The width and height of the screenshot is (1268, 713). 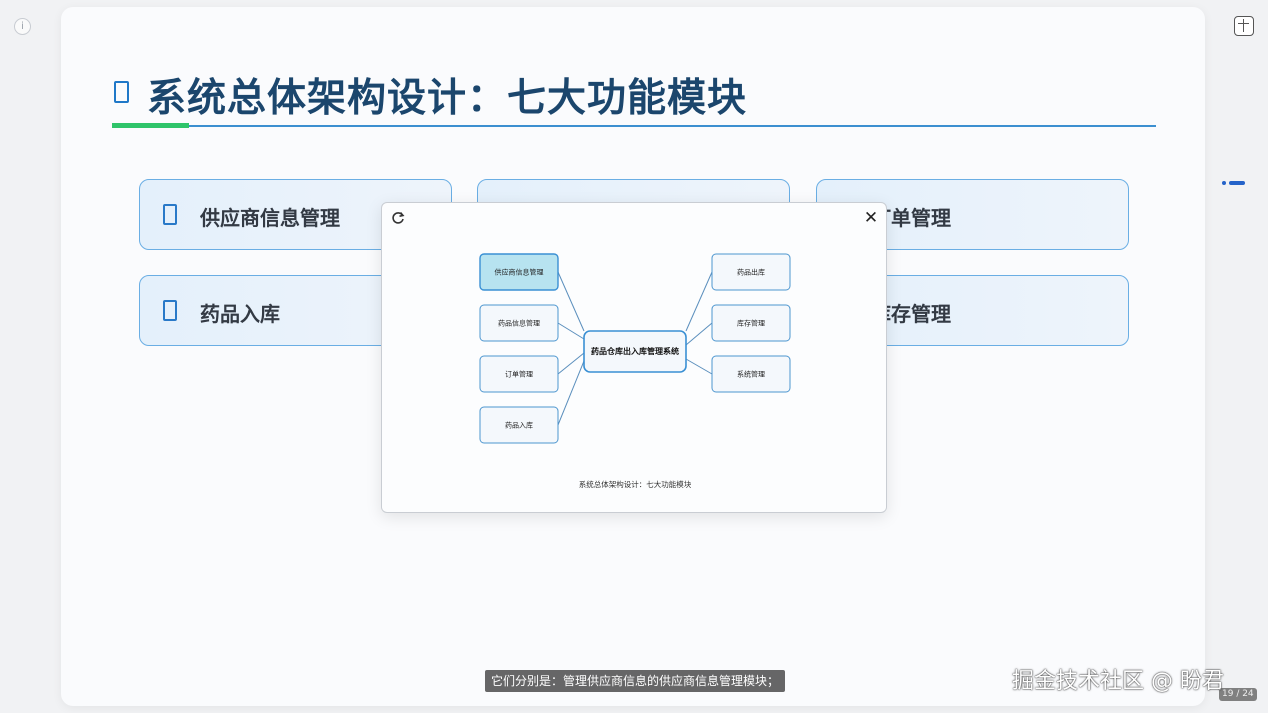 I want to click on center-node-label: 药品仓库出入库管理系统, so click(x=635, y=351).